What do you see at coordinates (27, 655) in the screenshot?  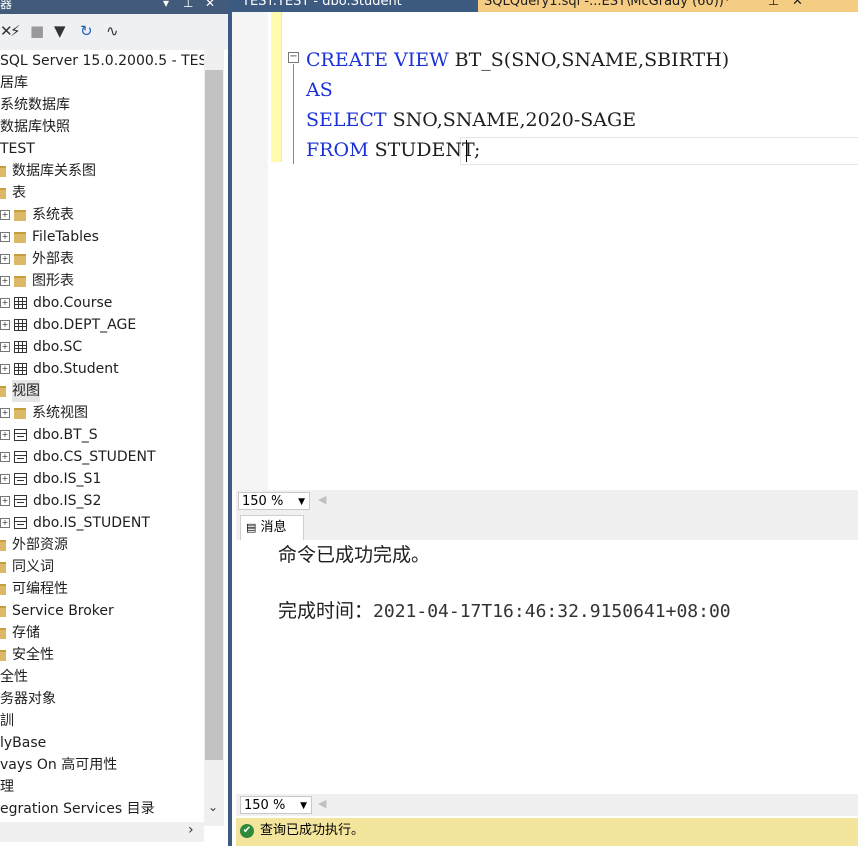 I see `tree-node: 安全性` at bounding box center [27, 655].